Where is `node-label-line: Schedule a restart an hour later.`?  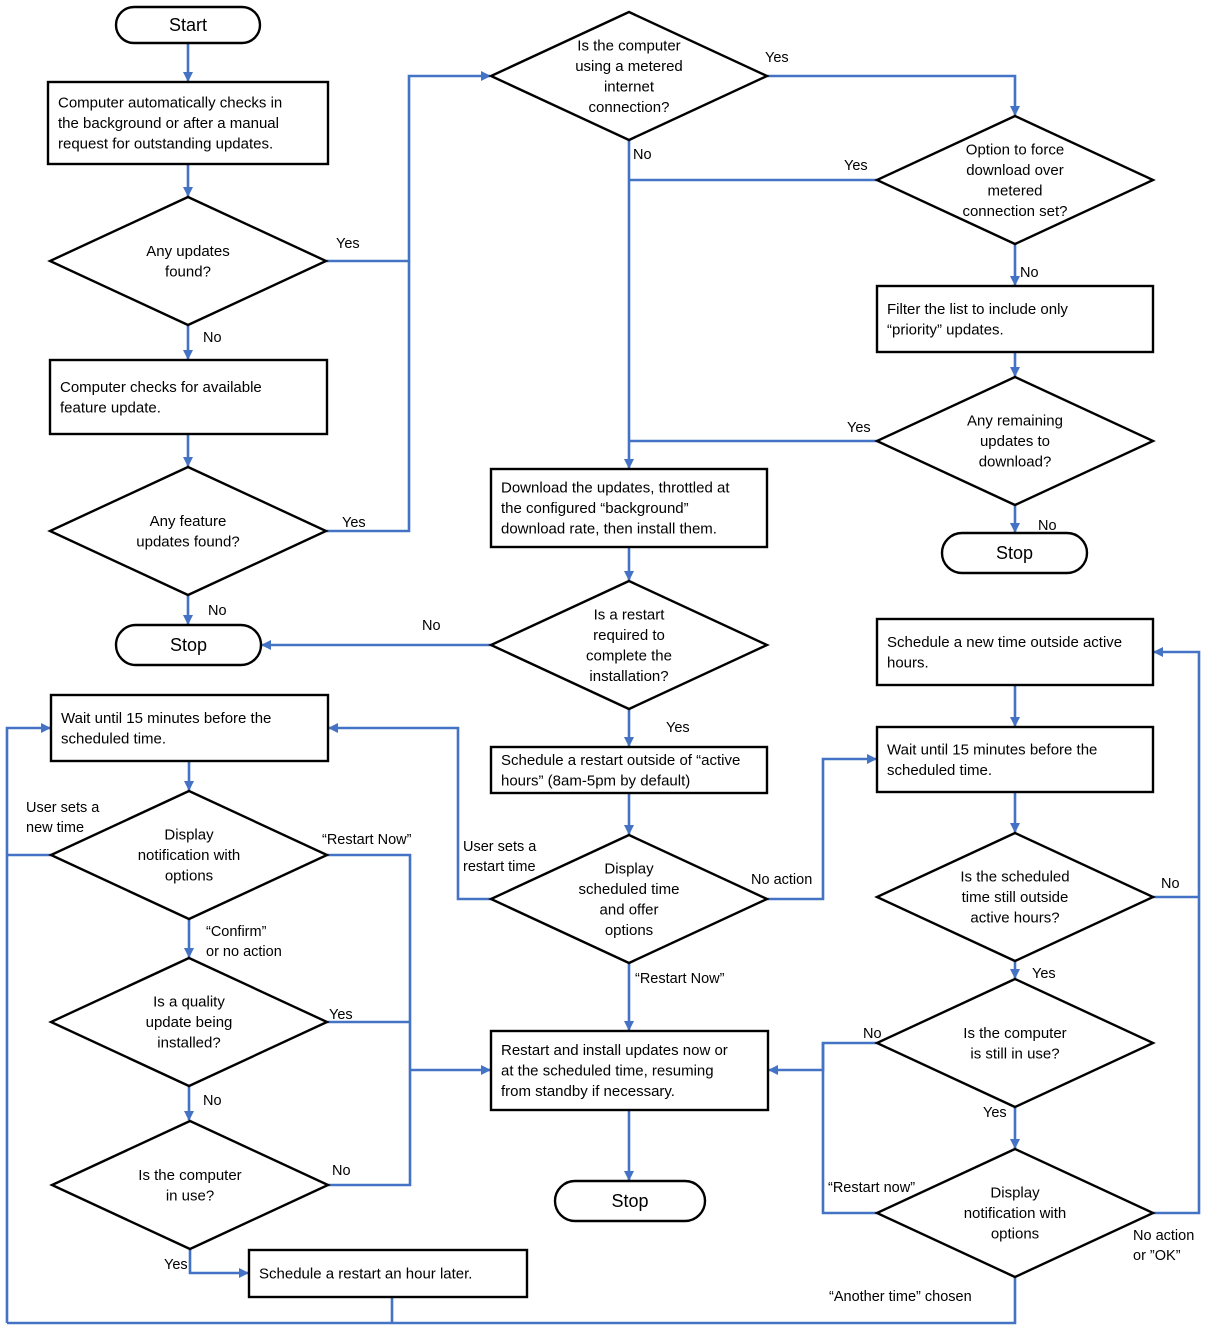 node-label-line: Schedule a restart an hour later. is located at coordinates (365, 1274).